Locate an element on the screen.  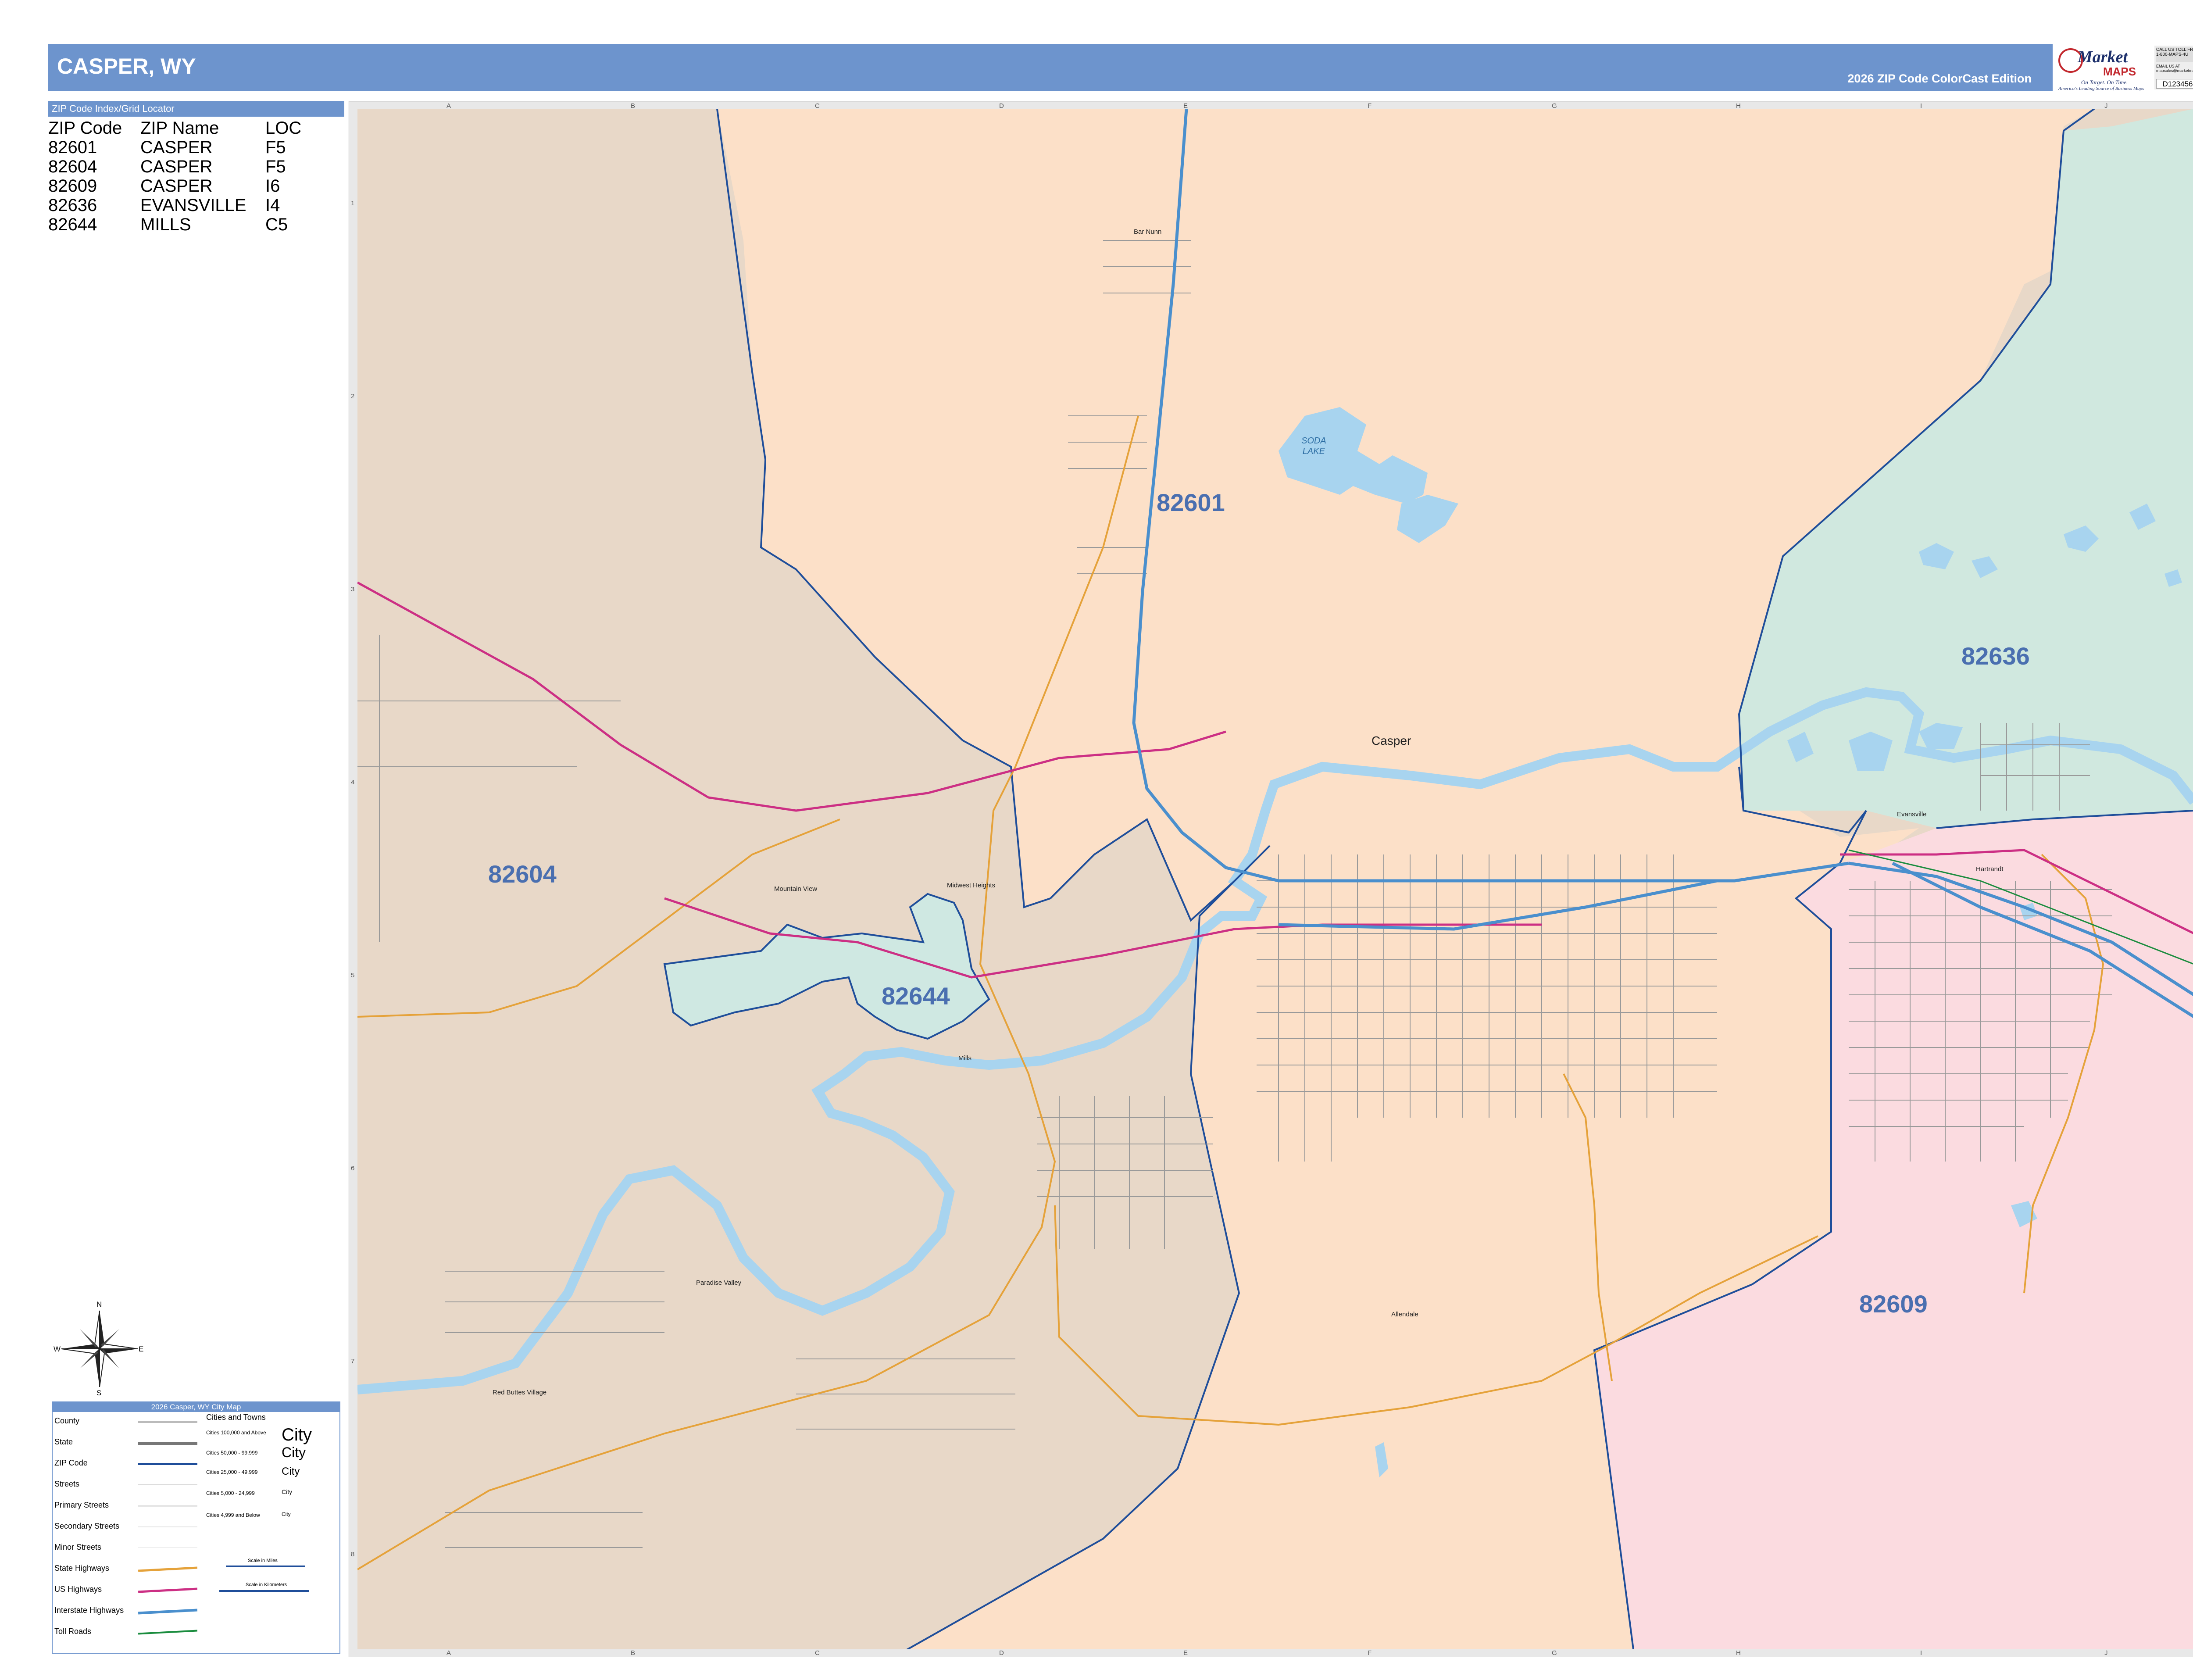
zip-index-header-row: ZIP Code ZIP Name LOC is located at coordinates (178, 128).